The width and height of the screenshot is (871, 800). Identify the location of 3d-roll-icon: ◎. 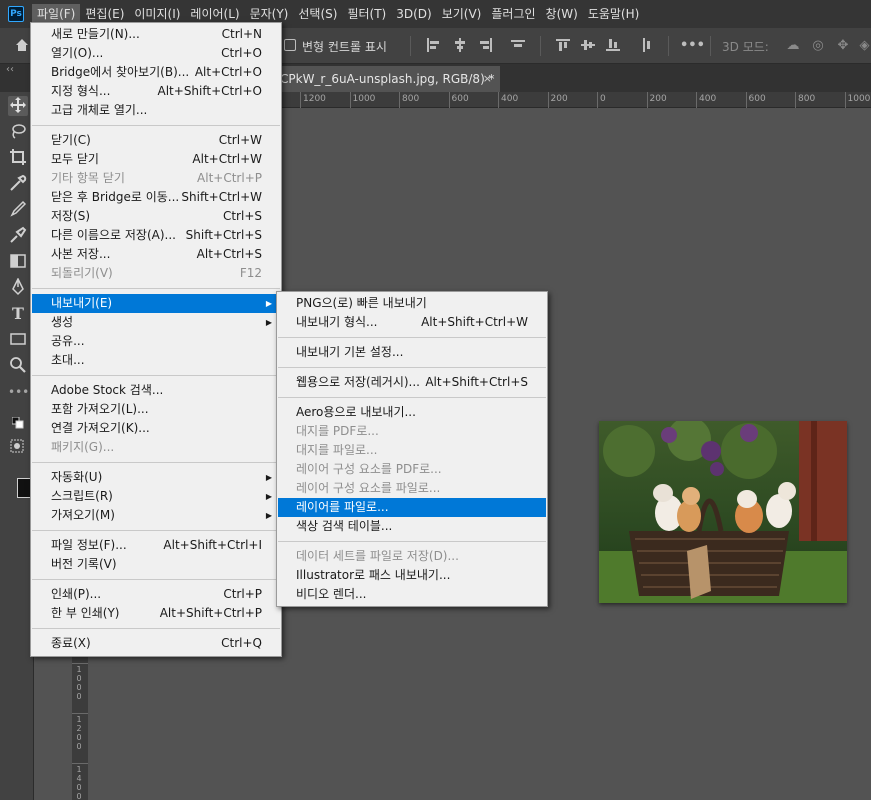
(818, 46).